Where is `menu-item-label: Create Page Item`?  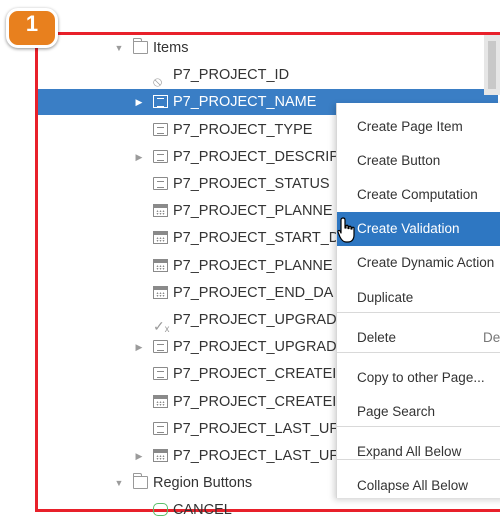
menu-item-label: Create Page Item is located at coordinates (410, 126).